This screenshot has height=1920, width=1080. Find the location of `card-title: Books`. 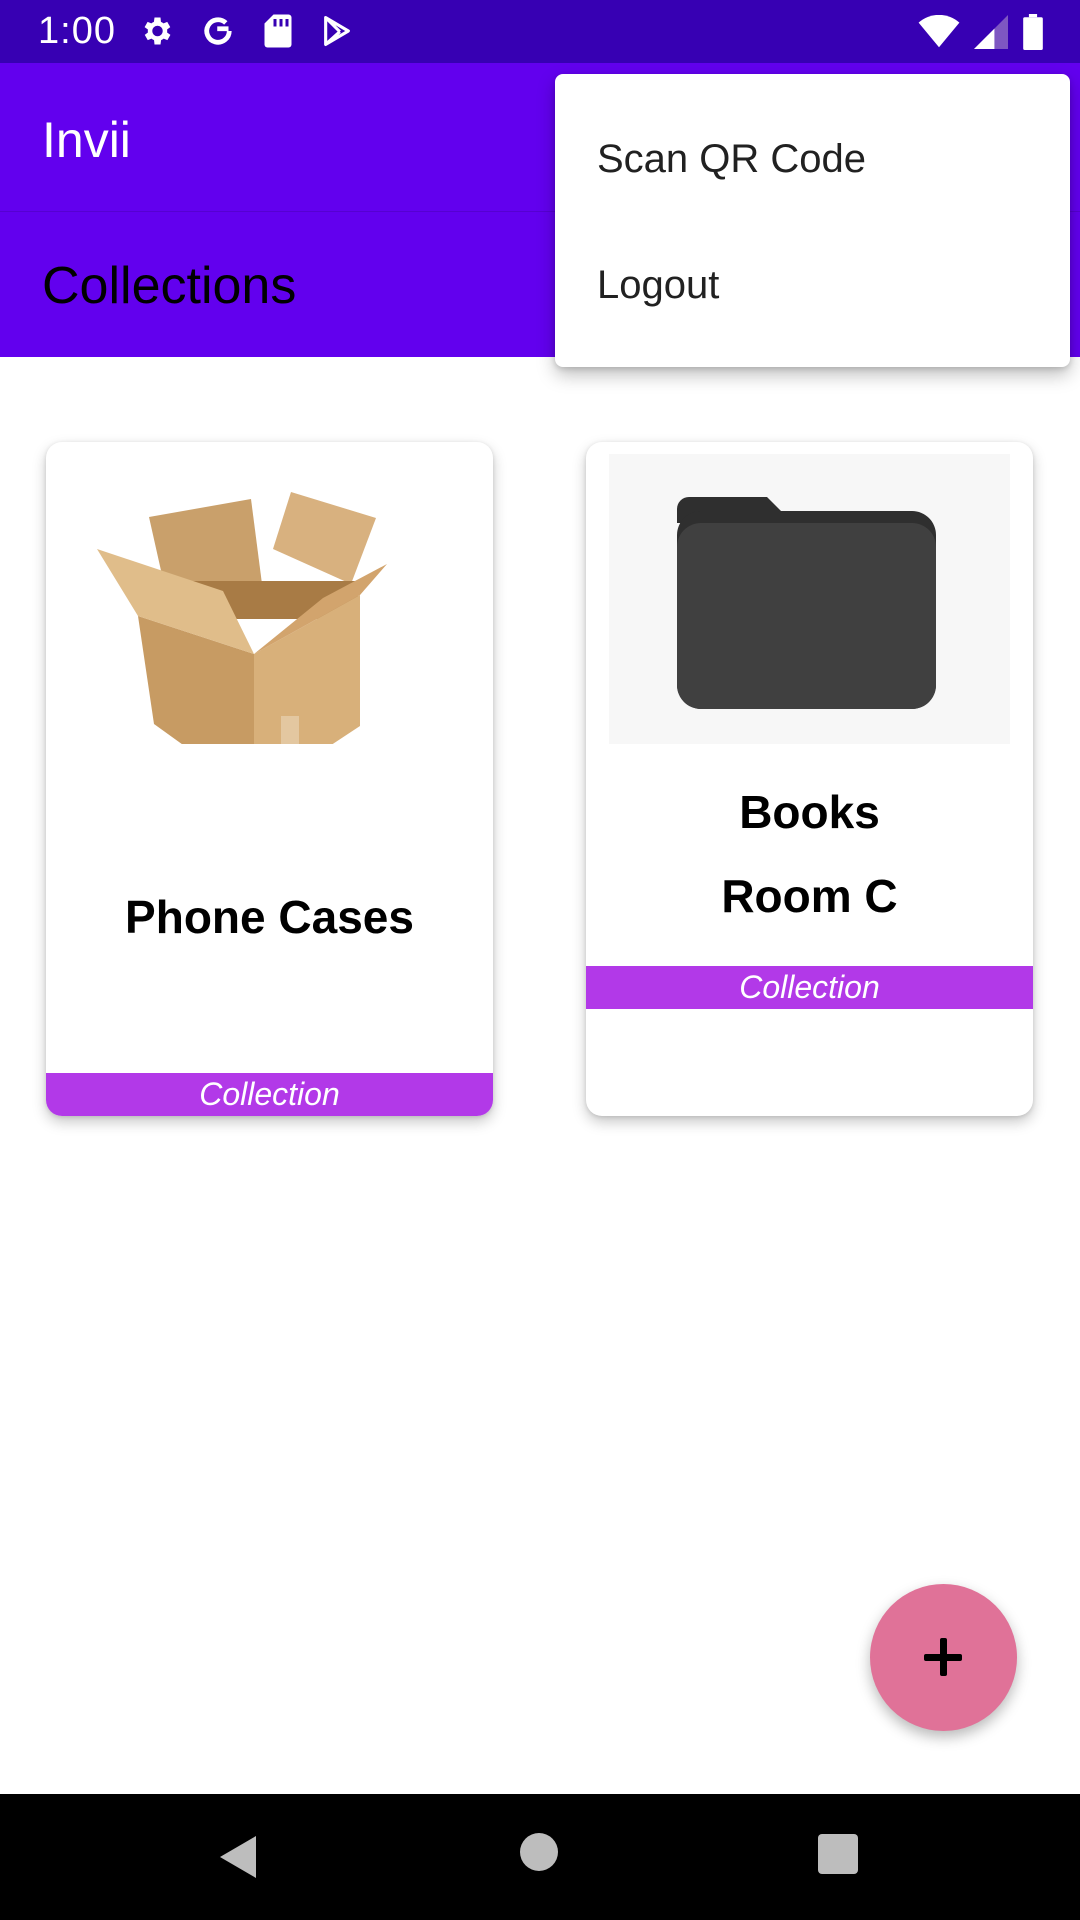

card-title: Books is located at coordinates (809, 812).